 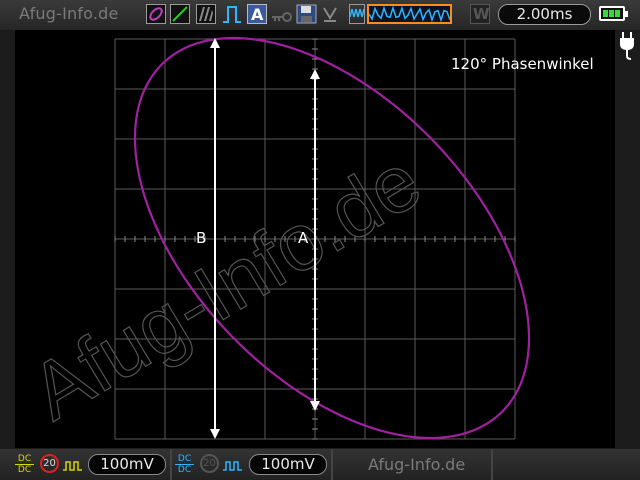 I want to click on line-icon, so click(x=180, y=14).